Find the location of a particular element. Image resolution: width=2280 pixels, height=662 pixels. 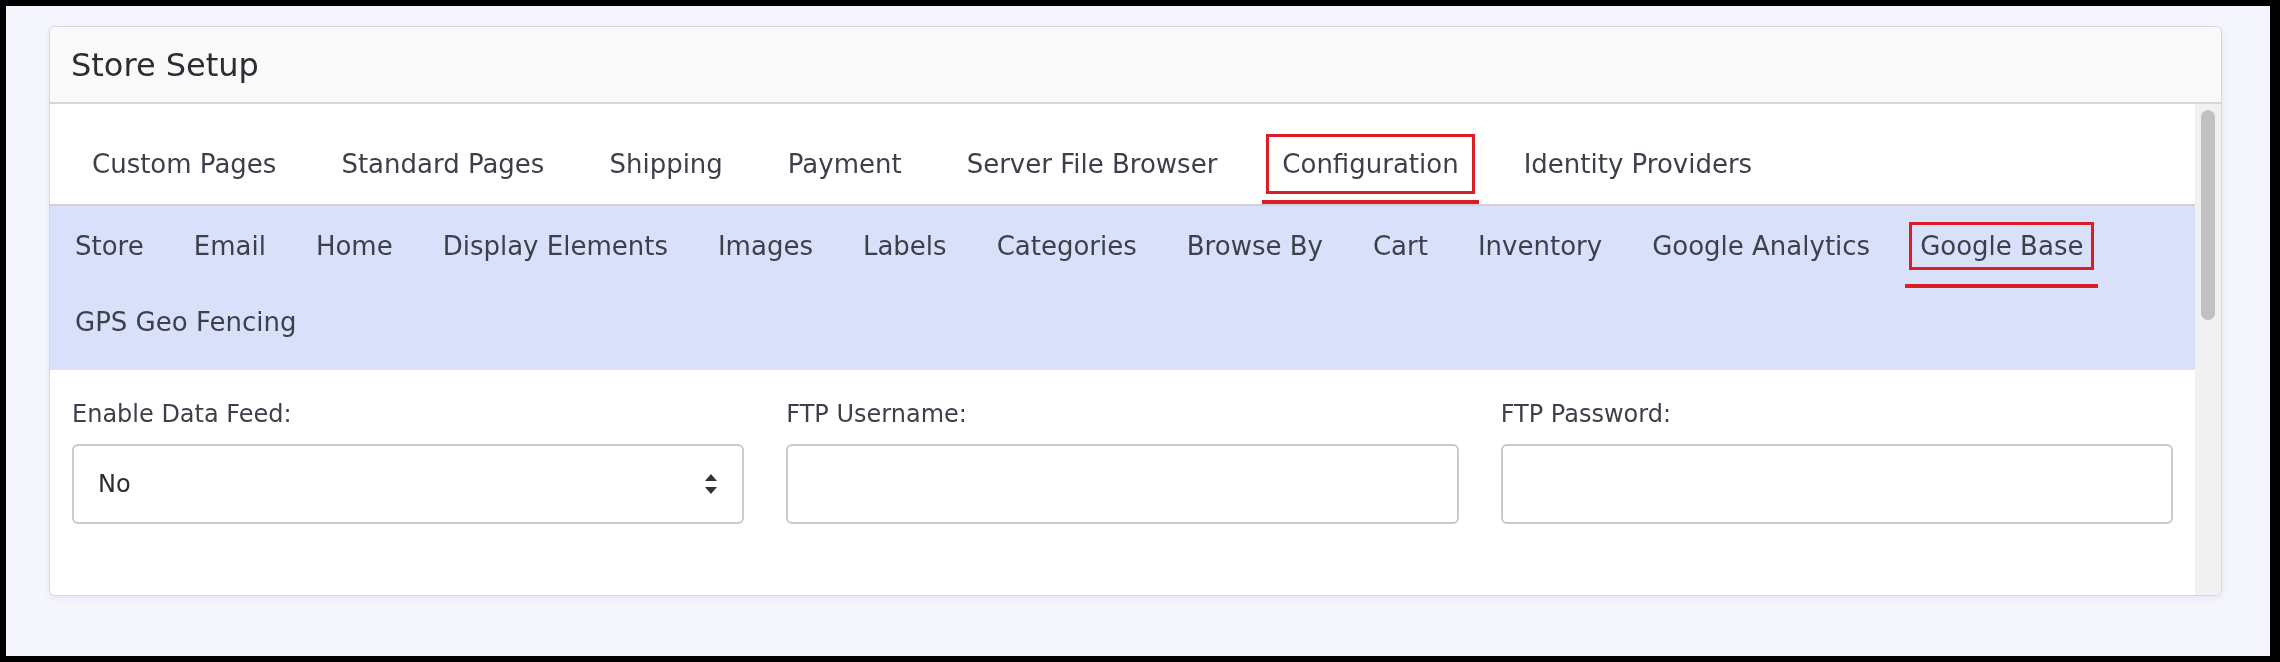

tab: Shipping is located at coordinates (666, 169).